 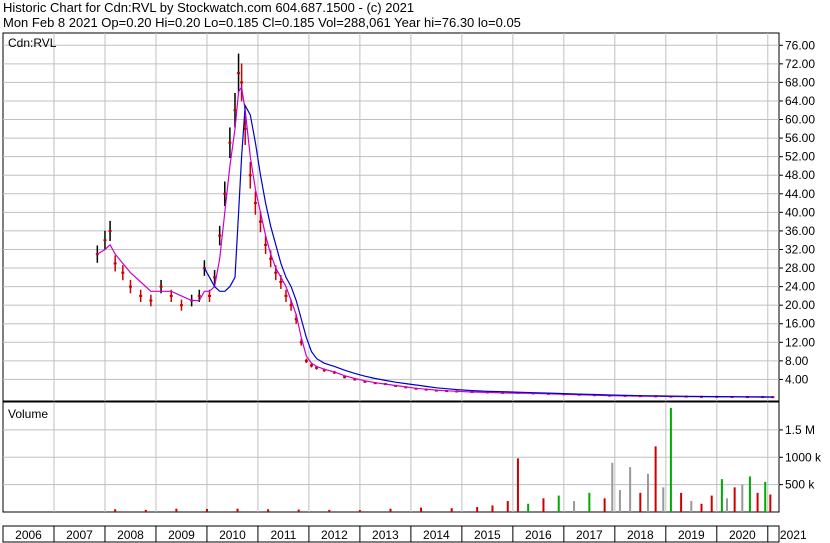 What do you see at coordinates (800, 101) in the screenshot?
I see `price-tick-label: 64.00` at bounding box center [800, 101].